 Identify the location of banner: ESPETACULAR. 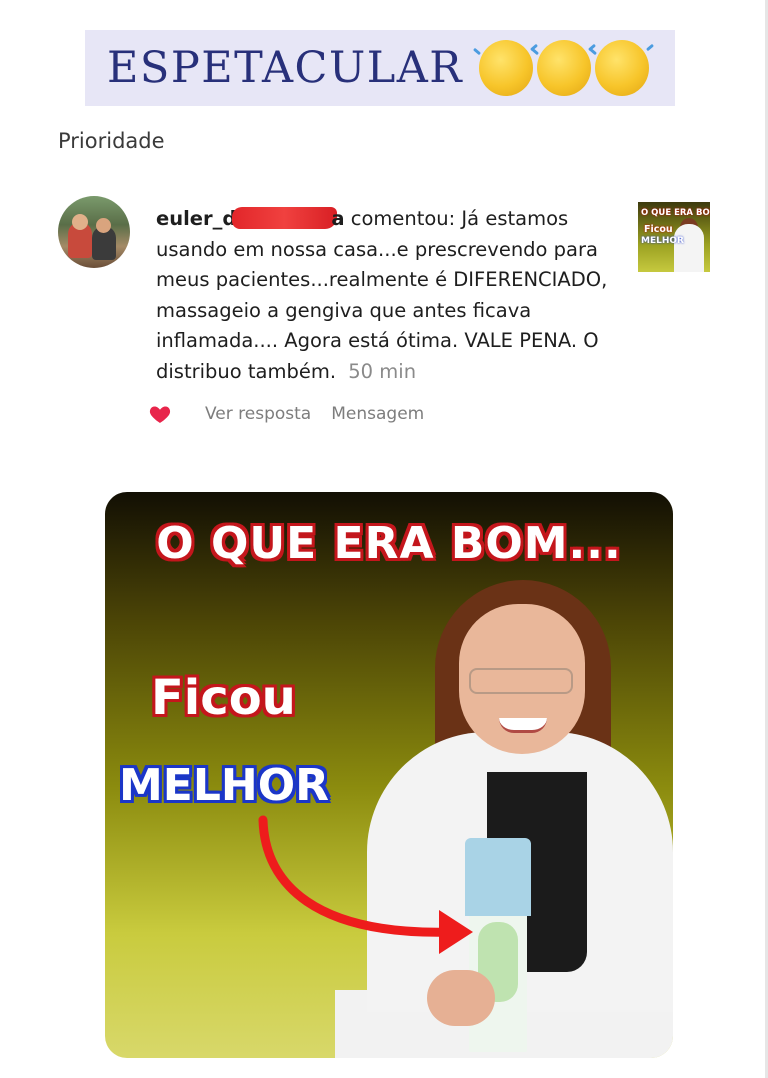
(380, 68).